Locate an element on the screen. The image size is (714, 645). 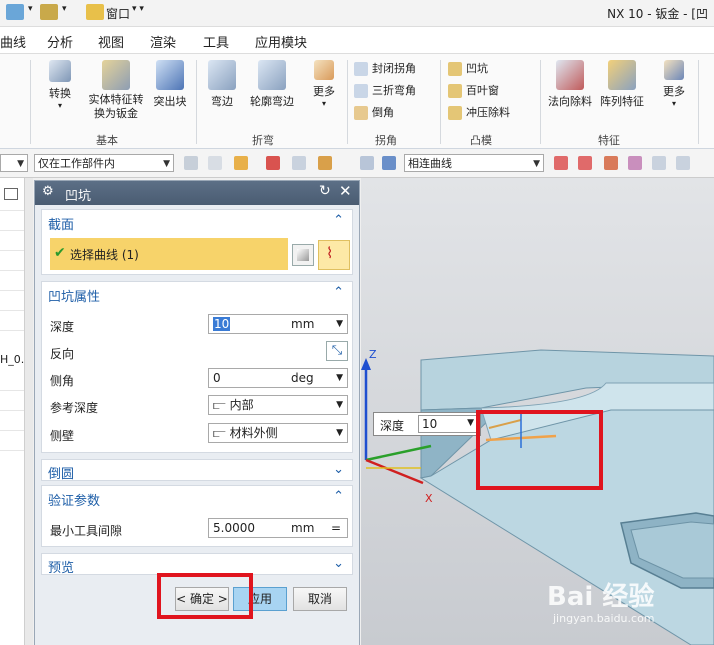
solid-to-sheet-button: 实体特征转换为钣金 is located at coordinates (116, 90).